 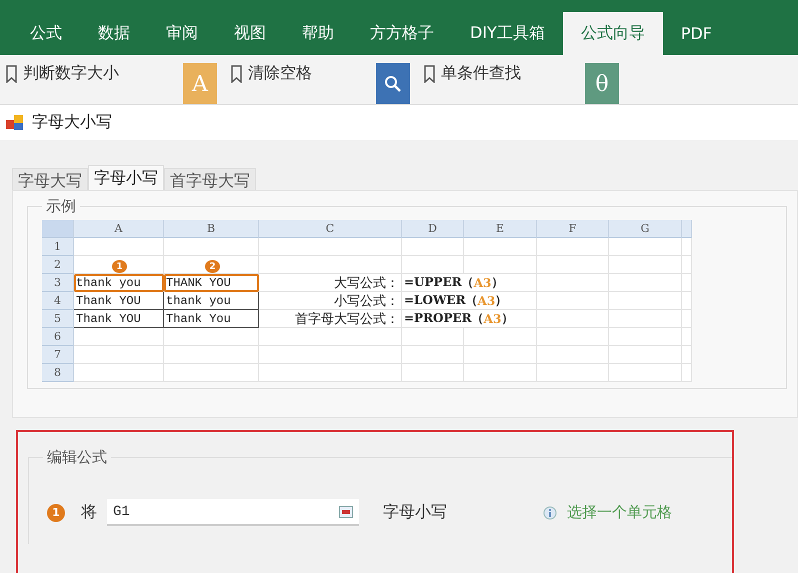 I want to click on table-cell: 大写公式：, so click(x=330, y=283).